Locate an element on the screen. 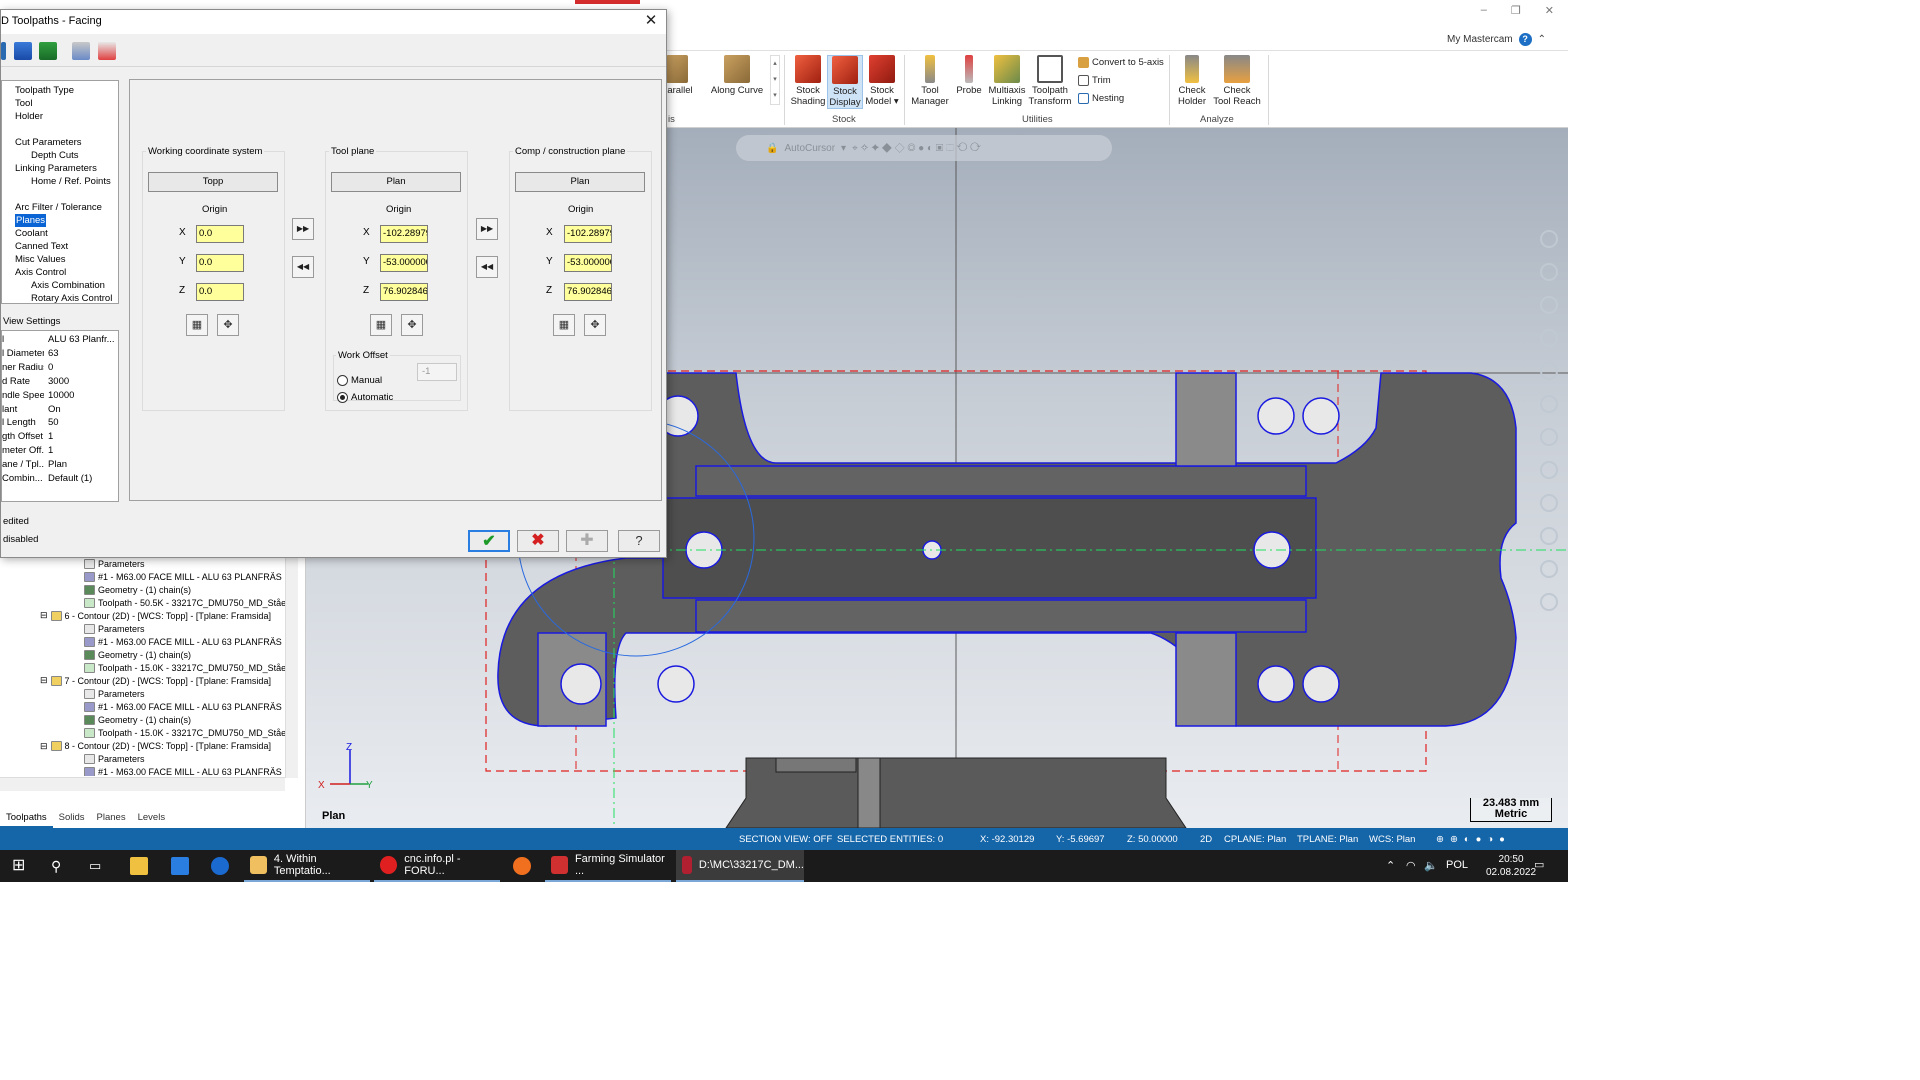 The height and width of the screenshot is (1080, 1920). wcs-table-icon: ▦ is located at coordinates (197, 325).